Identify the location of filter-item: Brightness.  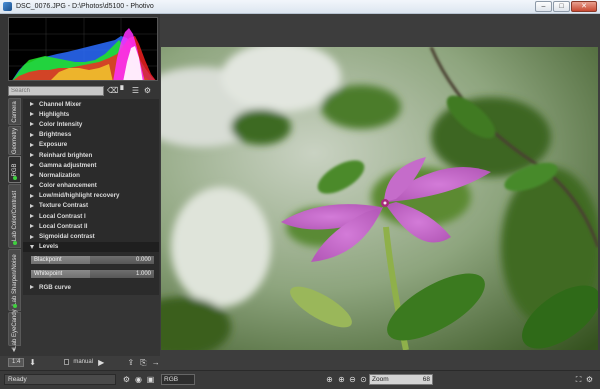
(91, 135).